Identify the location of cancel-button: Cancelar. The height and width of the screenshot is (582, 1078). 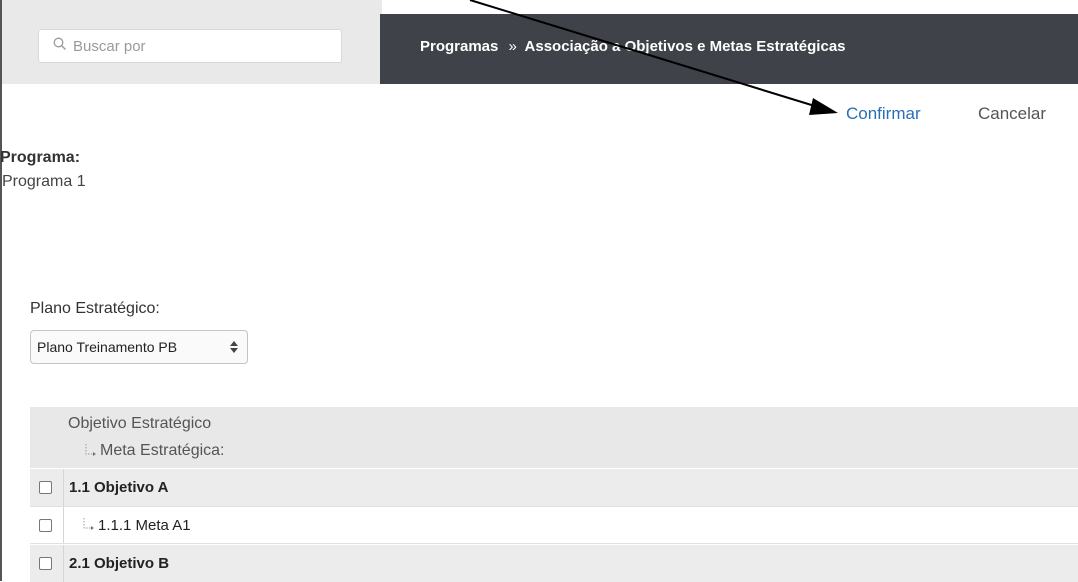
(1012, 114).